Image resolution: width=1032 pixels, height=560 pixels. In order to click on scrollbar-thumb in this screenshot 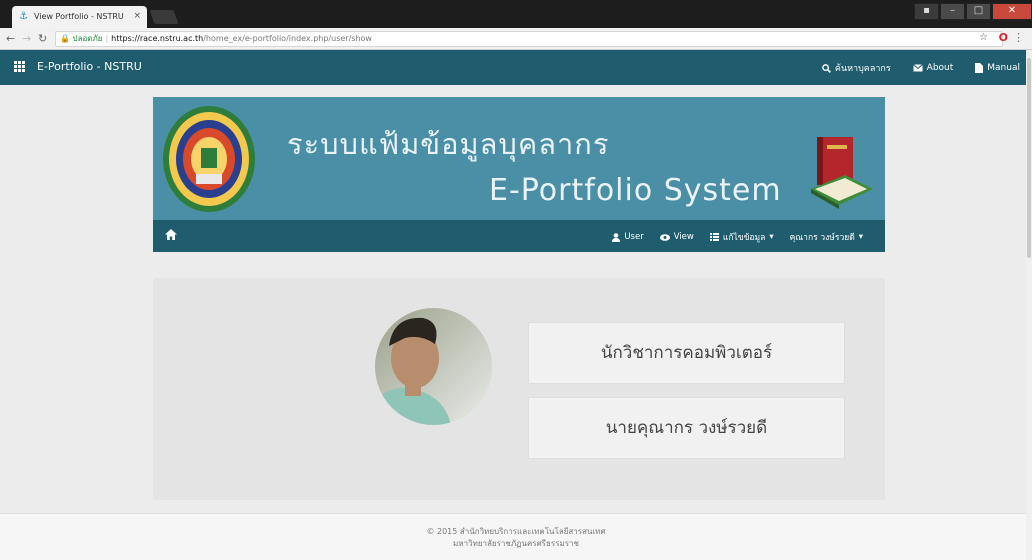, I will do `click(1029, 158)`.